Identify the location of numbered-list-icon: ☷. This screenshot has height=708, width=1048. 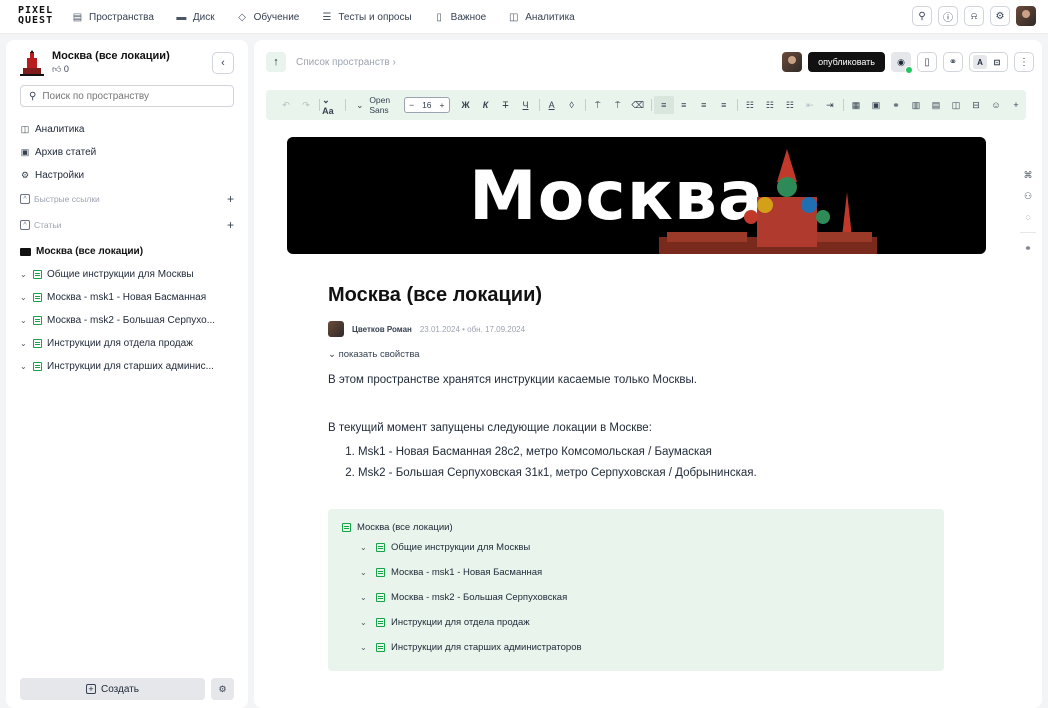
(770, 105).